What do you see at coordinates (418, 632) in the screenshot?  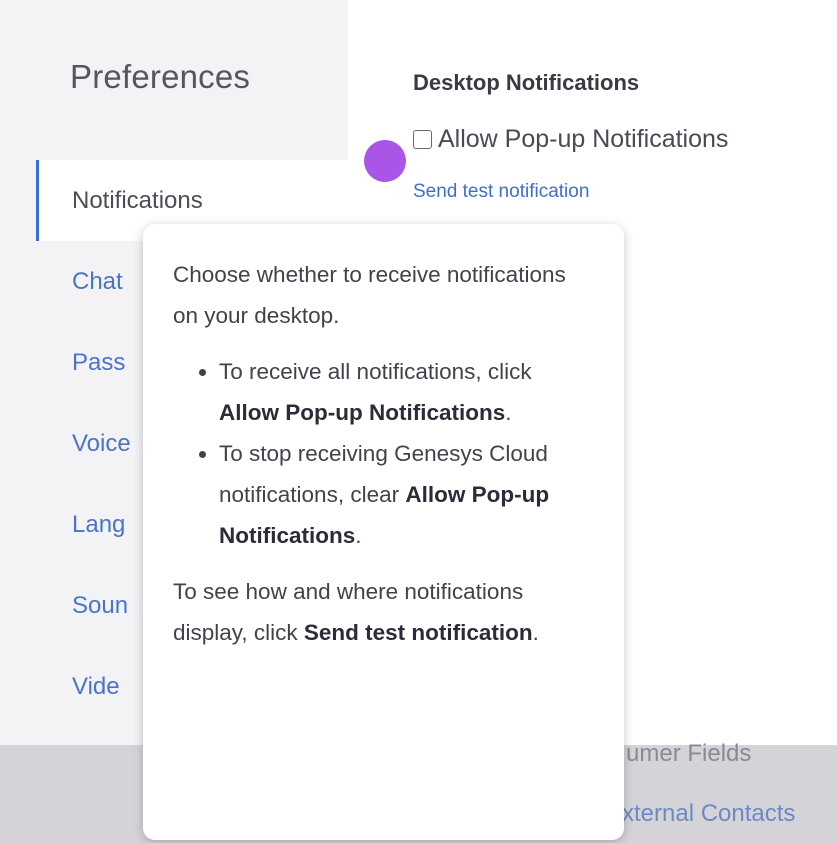 I see `tooltip-outro-bold: Send test notification` at bounding box center [418, 632].